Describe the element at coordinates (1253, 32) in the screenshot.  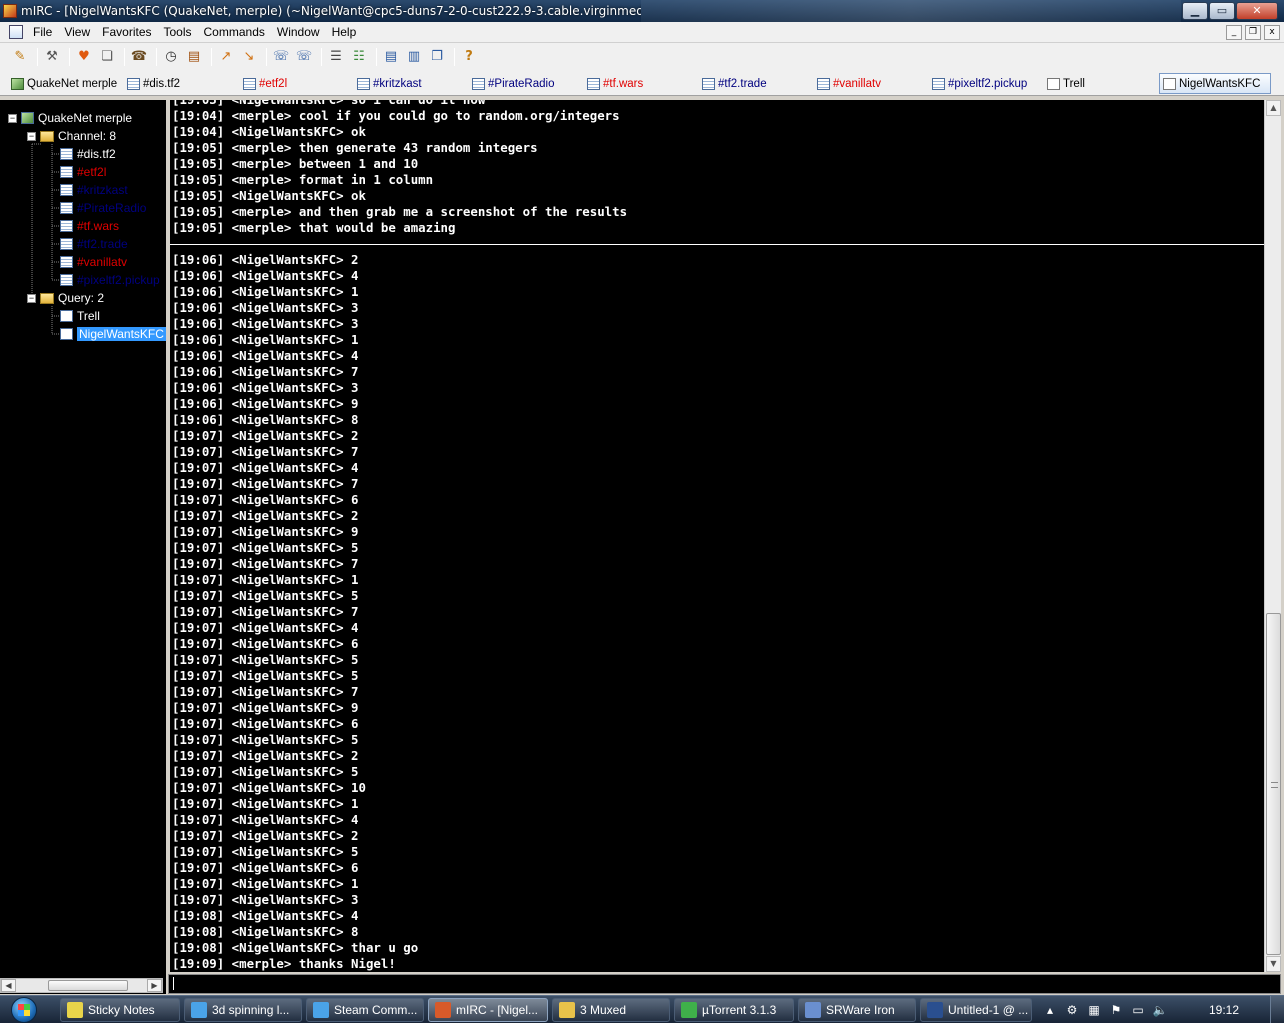
I see `mdi-restore-button: ❐` at that location.